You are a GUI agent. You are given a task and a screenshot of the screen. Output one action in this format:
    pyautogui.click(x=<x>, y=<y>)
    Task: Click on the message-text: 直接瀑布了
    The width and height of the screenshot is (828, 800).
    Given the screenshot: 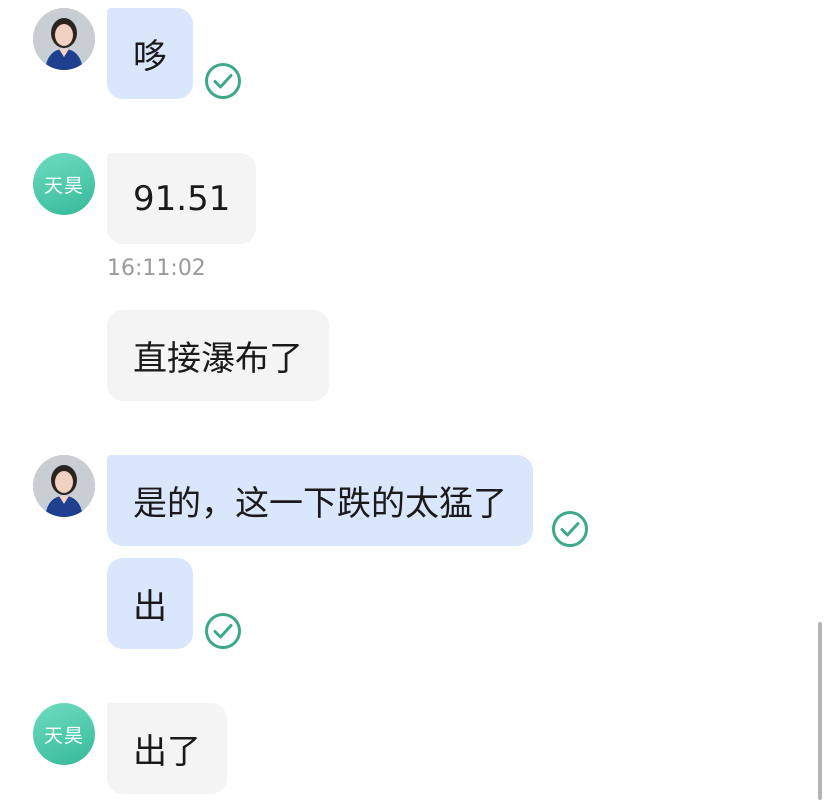 What is the action you would take?
    pyautogui.click(x=218, y=359)
    